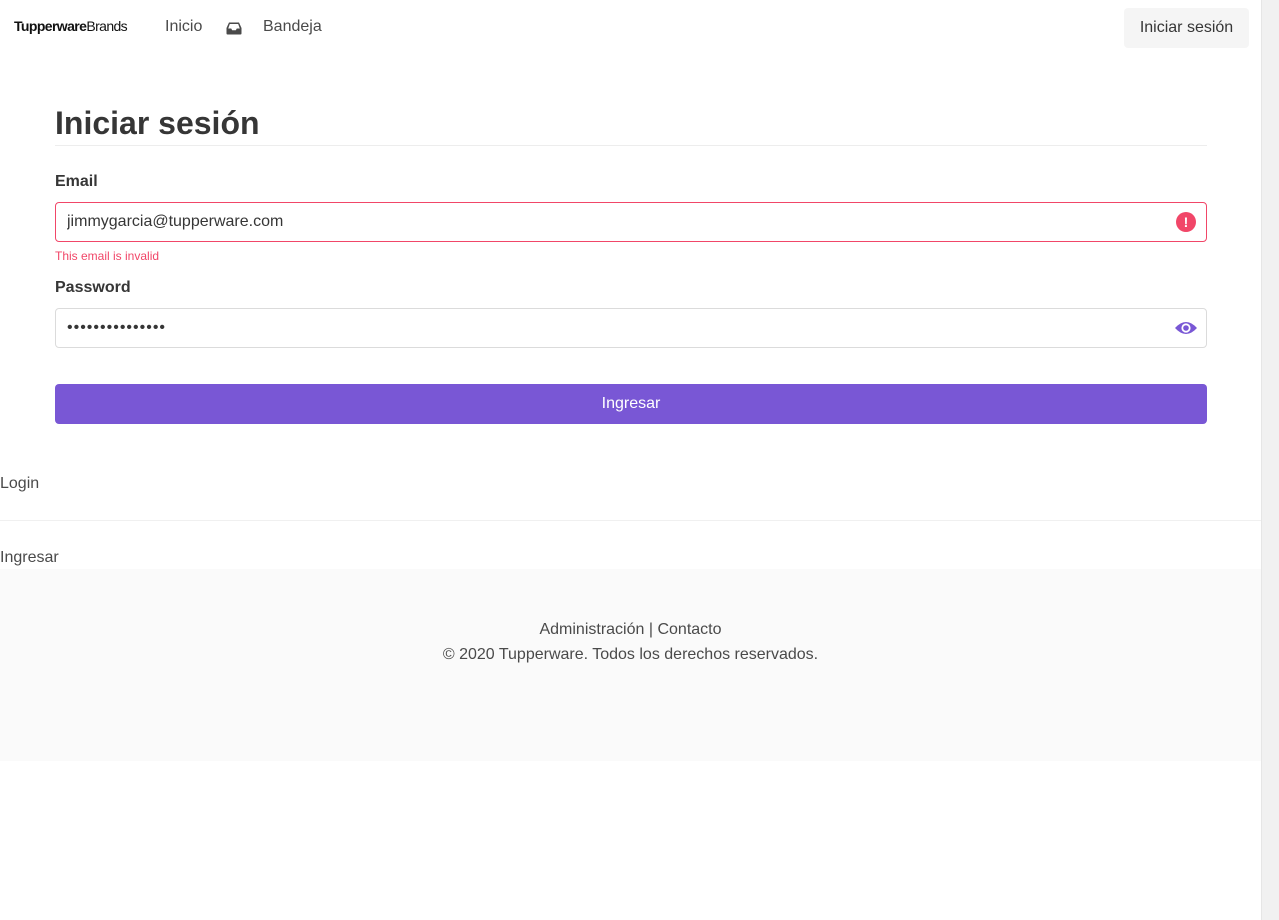  What do you see at coordinates (591, 629) in the screenshot?
I see `footer-link-administracion: Administración` at bounding box center [591, 629].